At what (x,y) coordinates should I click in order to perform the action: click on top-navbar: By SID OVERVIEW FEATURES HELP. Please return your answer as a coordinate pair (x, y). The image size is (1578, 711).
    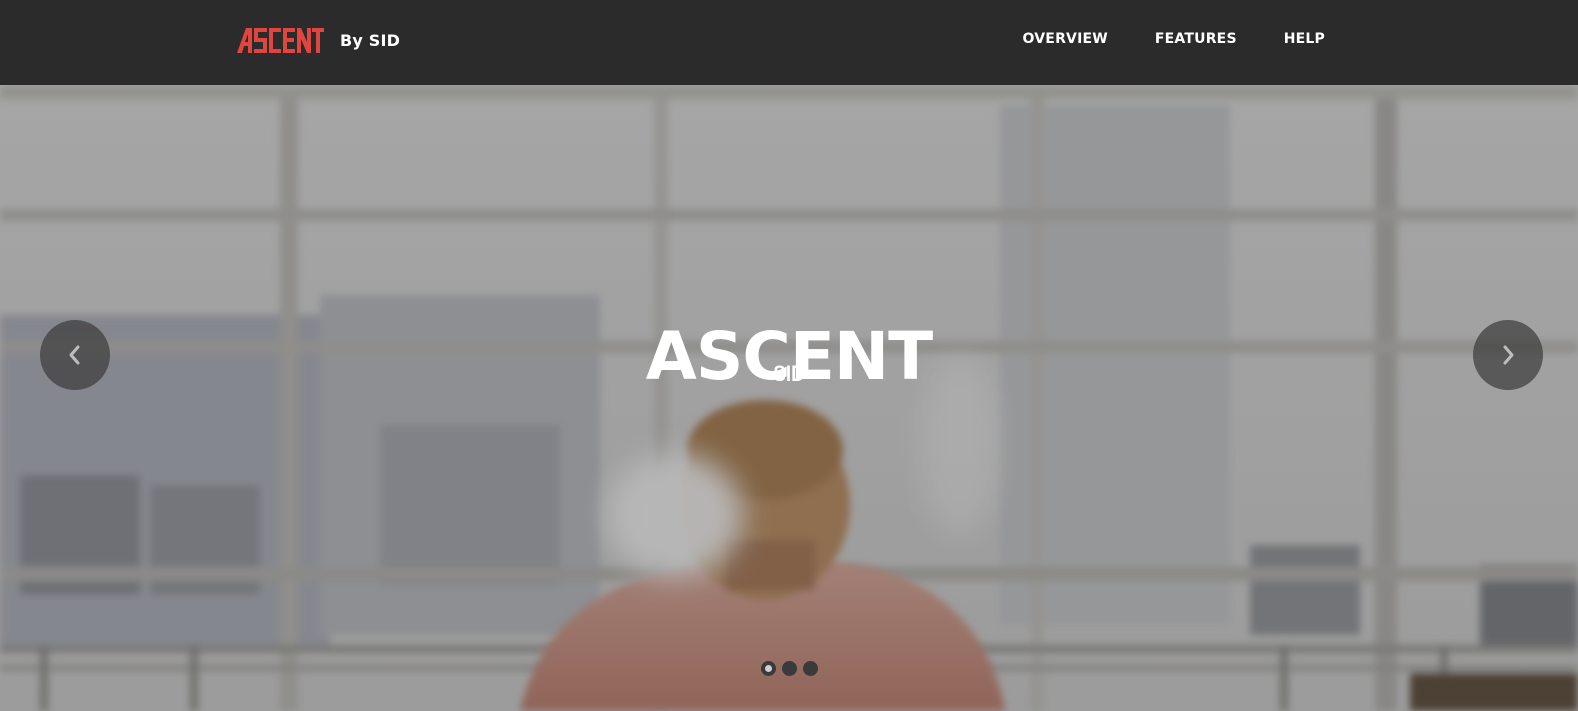
    Looking at the image, I should click on (789, 42).